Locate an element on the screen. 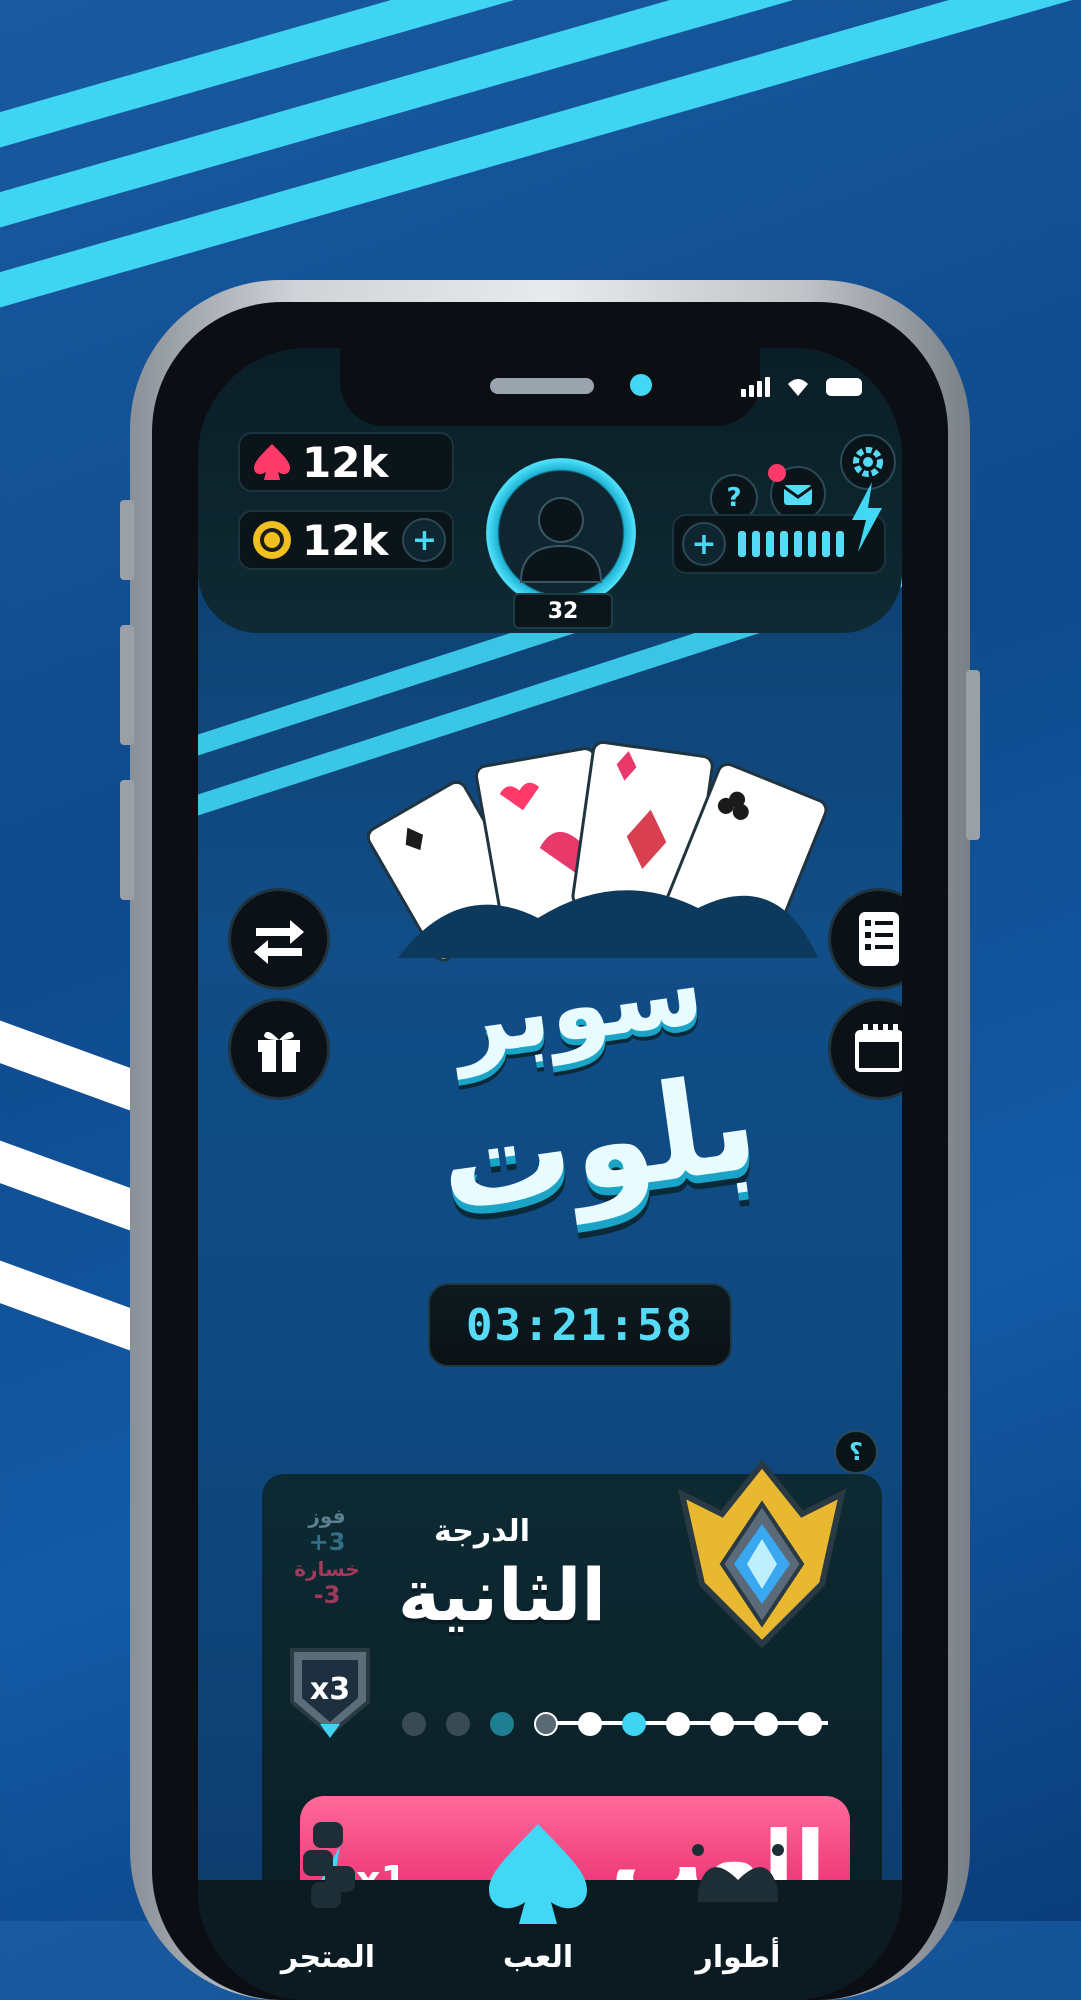  coin-balance-value: 12k is located at coordinates (345, 540).